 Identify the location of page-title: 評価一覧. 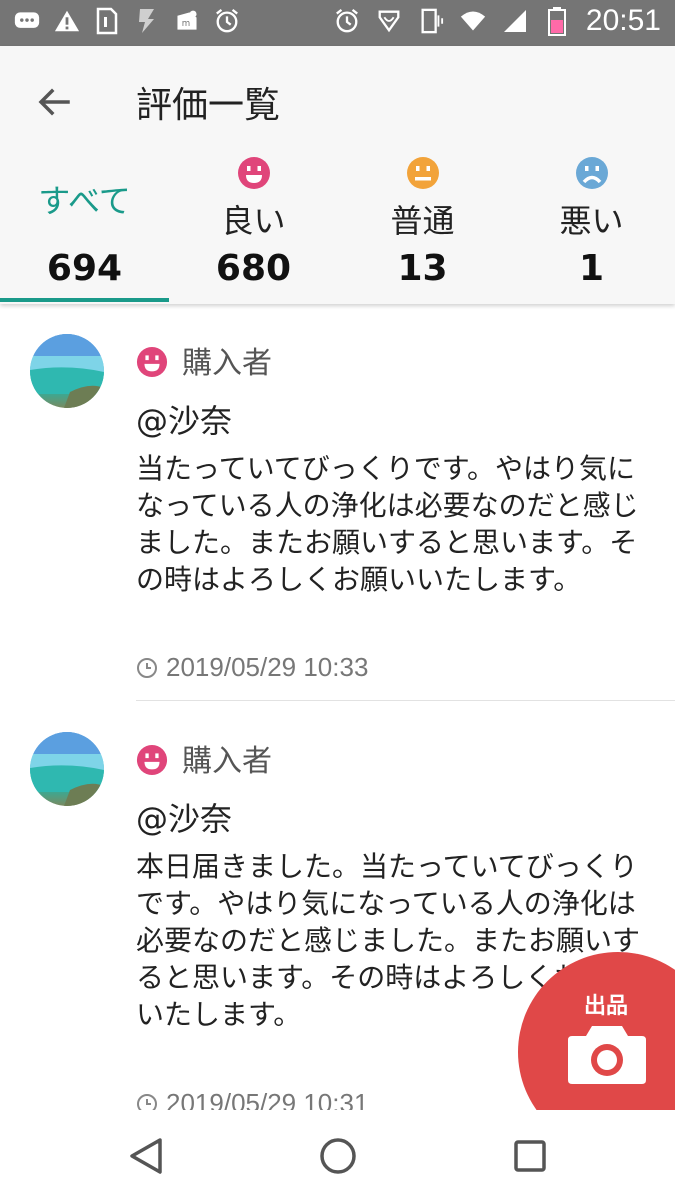
(208, 105).